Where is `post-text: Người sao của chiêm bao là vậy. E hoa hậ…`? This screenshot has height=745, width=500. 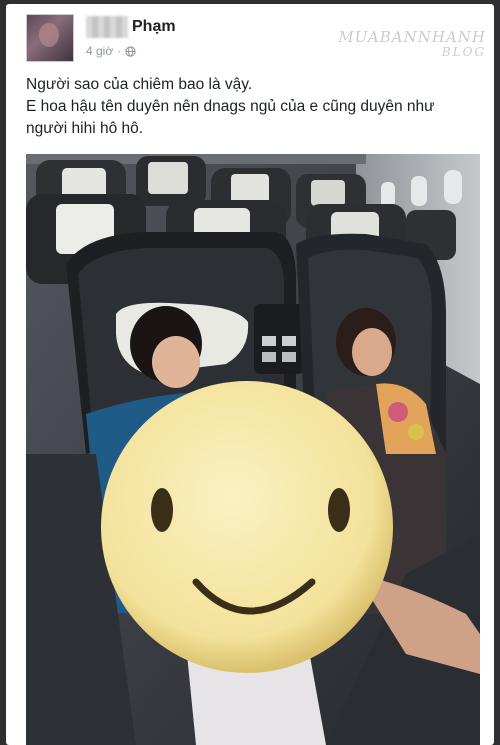 post-text: Người sao của chiêm bao là vậy. E hoa hậ… is located at coordinates (256, 107).